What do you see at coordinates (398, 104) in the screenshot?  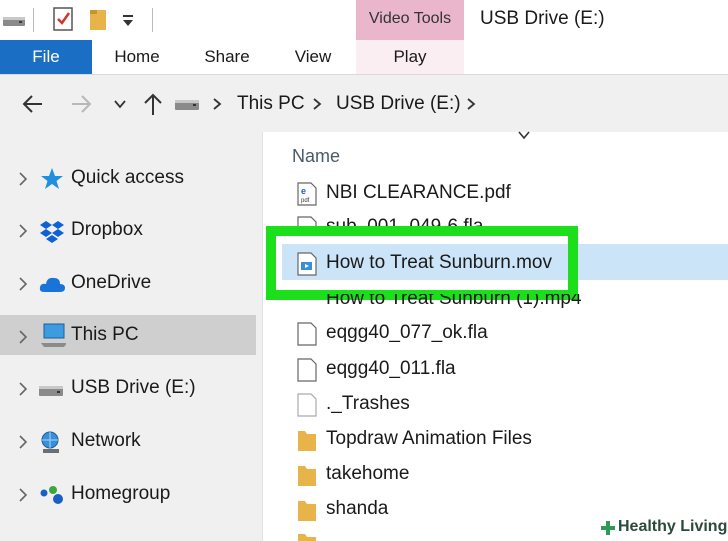 I see `breadcrumb-usb-drive: USB Drive (E:)` at bounding box center [398, 104].